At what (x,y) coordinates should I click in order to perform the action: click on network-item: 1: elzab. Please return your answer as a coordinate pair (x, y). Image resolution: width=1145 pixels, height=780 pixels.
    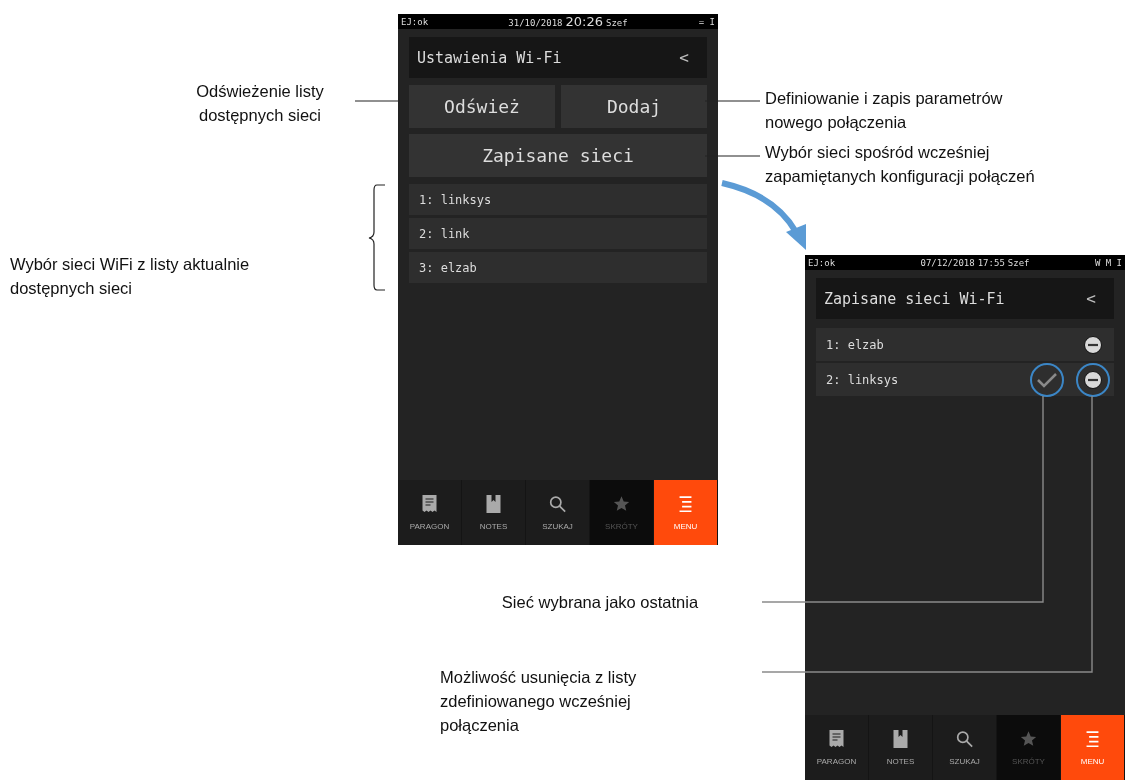
    Looking at the image, I should click on (965, 344).